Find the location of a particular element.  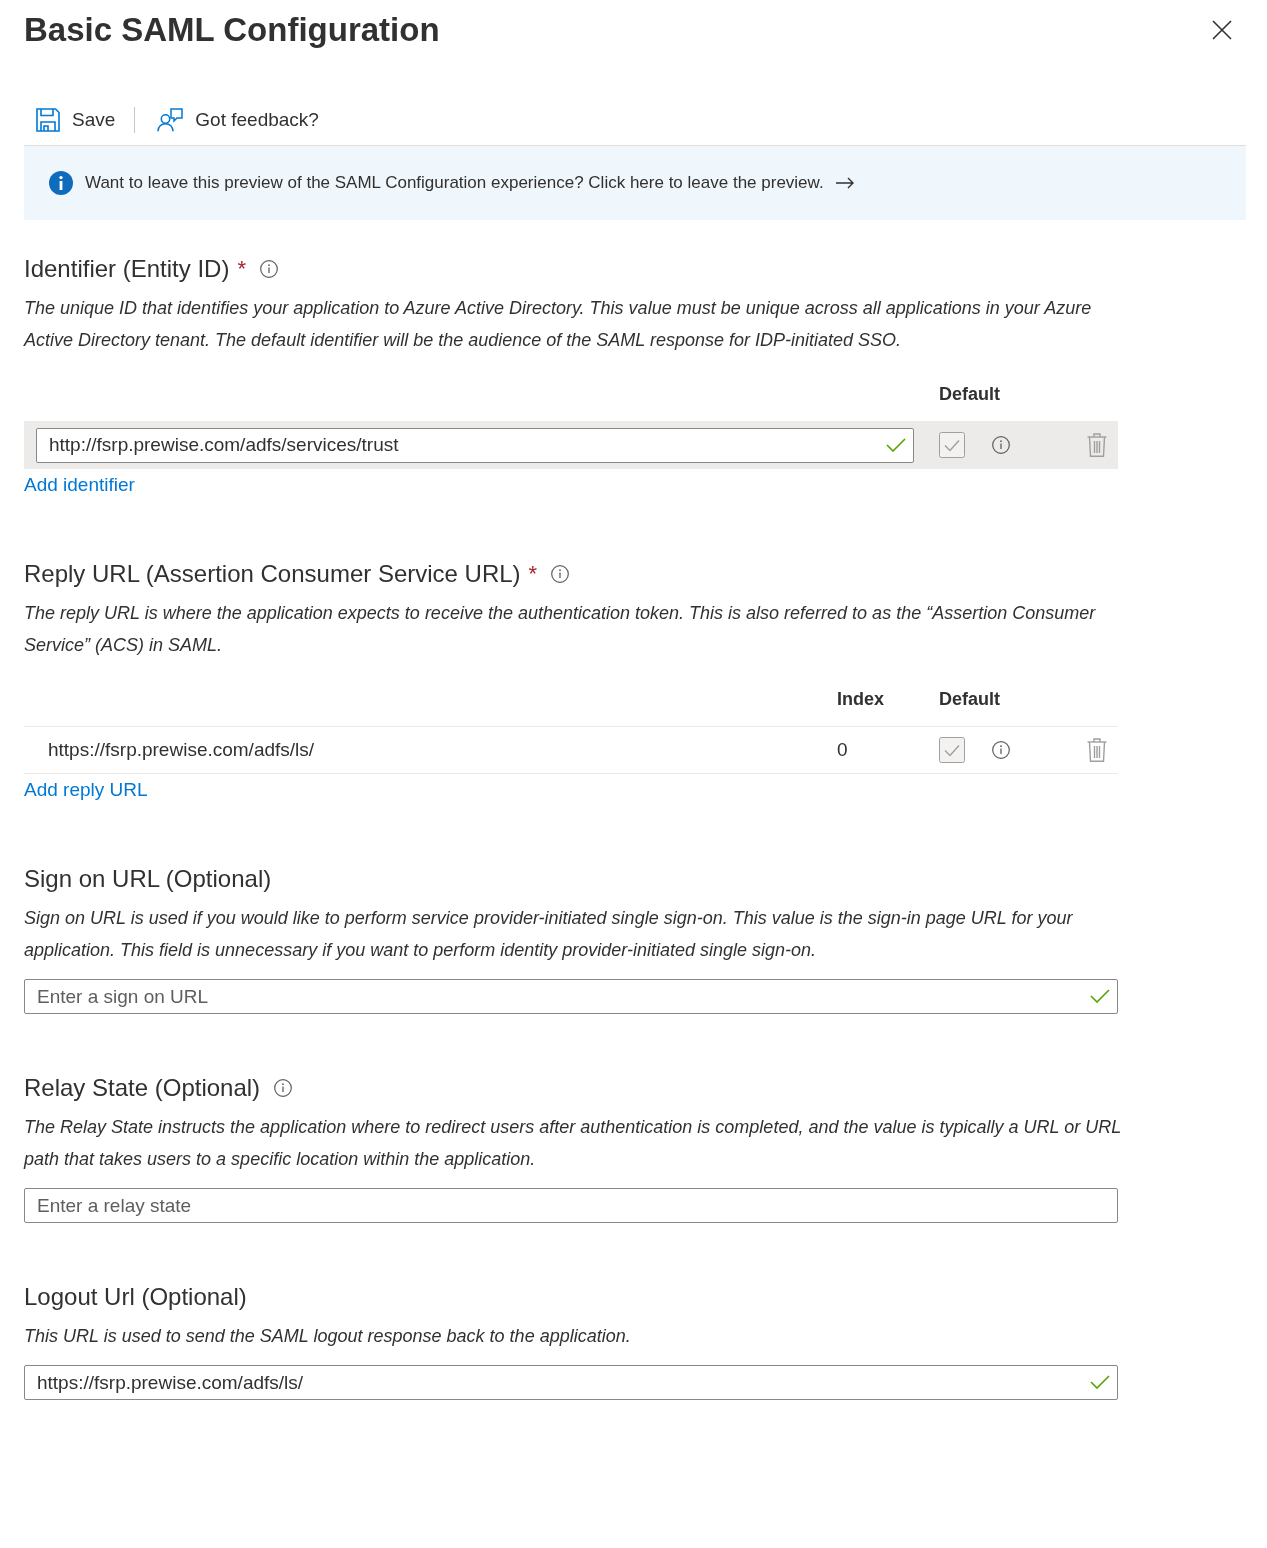

url-field: Enter a sign on URL is located at coordinates (571, 996).